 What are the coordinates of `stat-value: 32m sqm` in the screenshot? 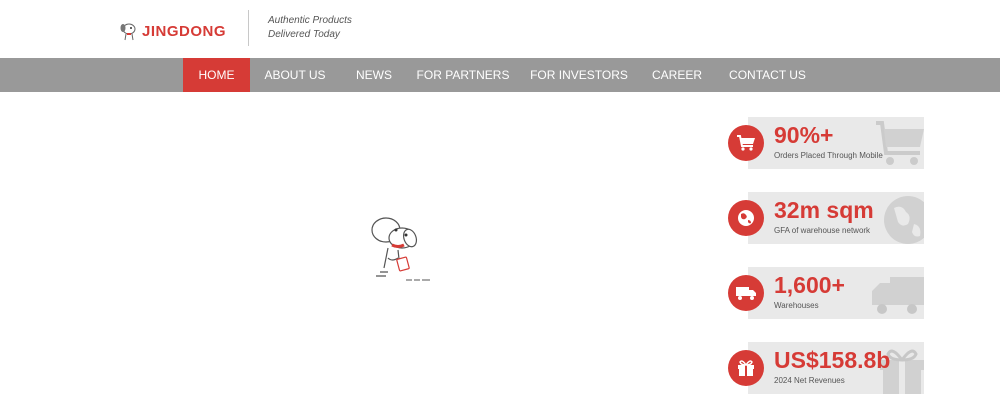 It's located at (824, 210).